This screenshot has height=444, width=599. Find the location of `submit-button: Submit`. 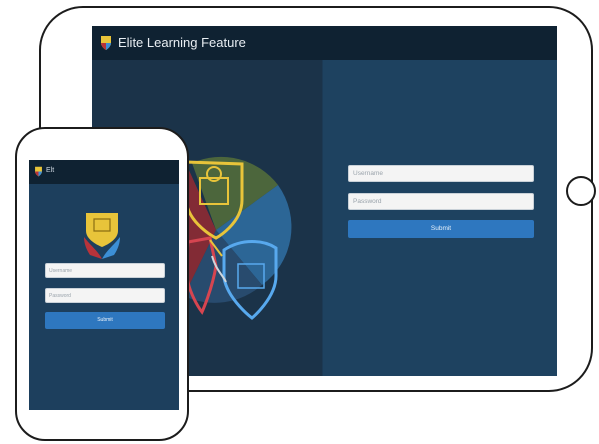

submit-button: Submit is located at coordinates (441, 229).